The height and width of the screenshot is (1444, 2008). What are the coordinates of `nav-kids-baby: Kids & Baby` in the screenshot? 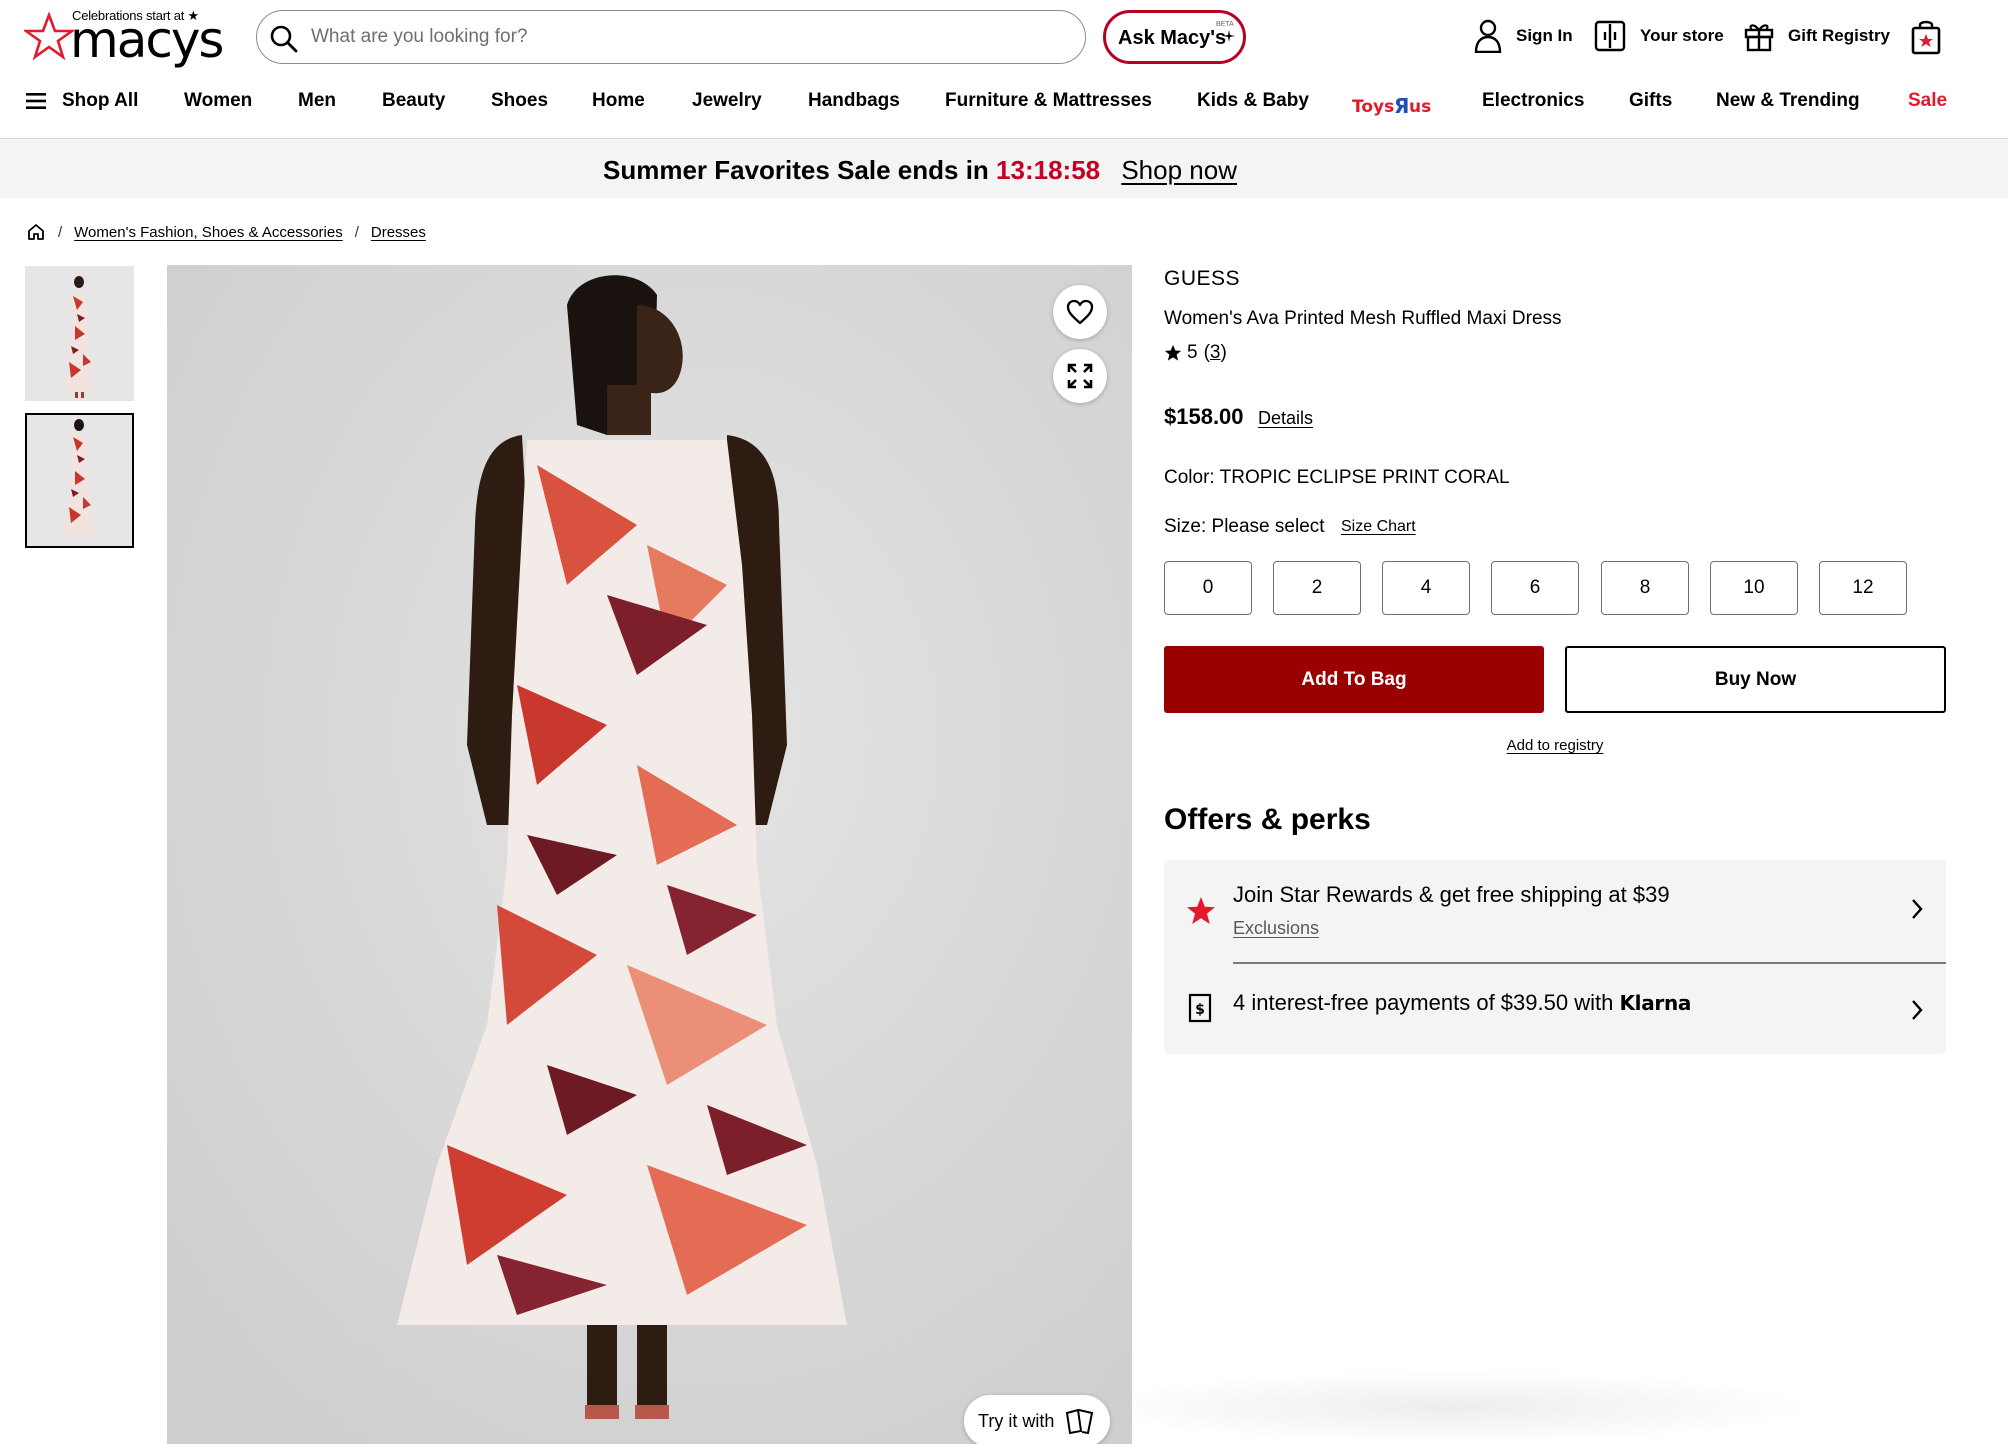 It's located at (1253, 101).